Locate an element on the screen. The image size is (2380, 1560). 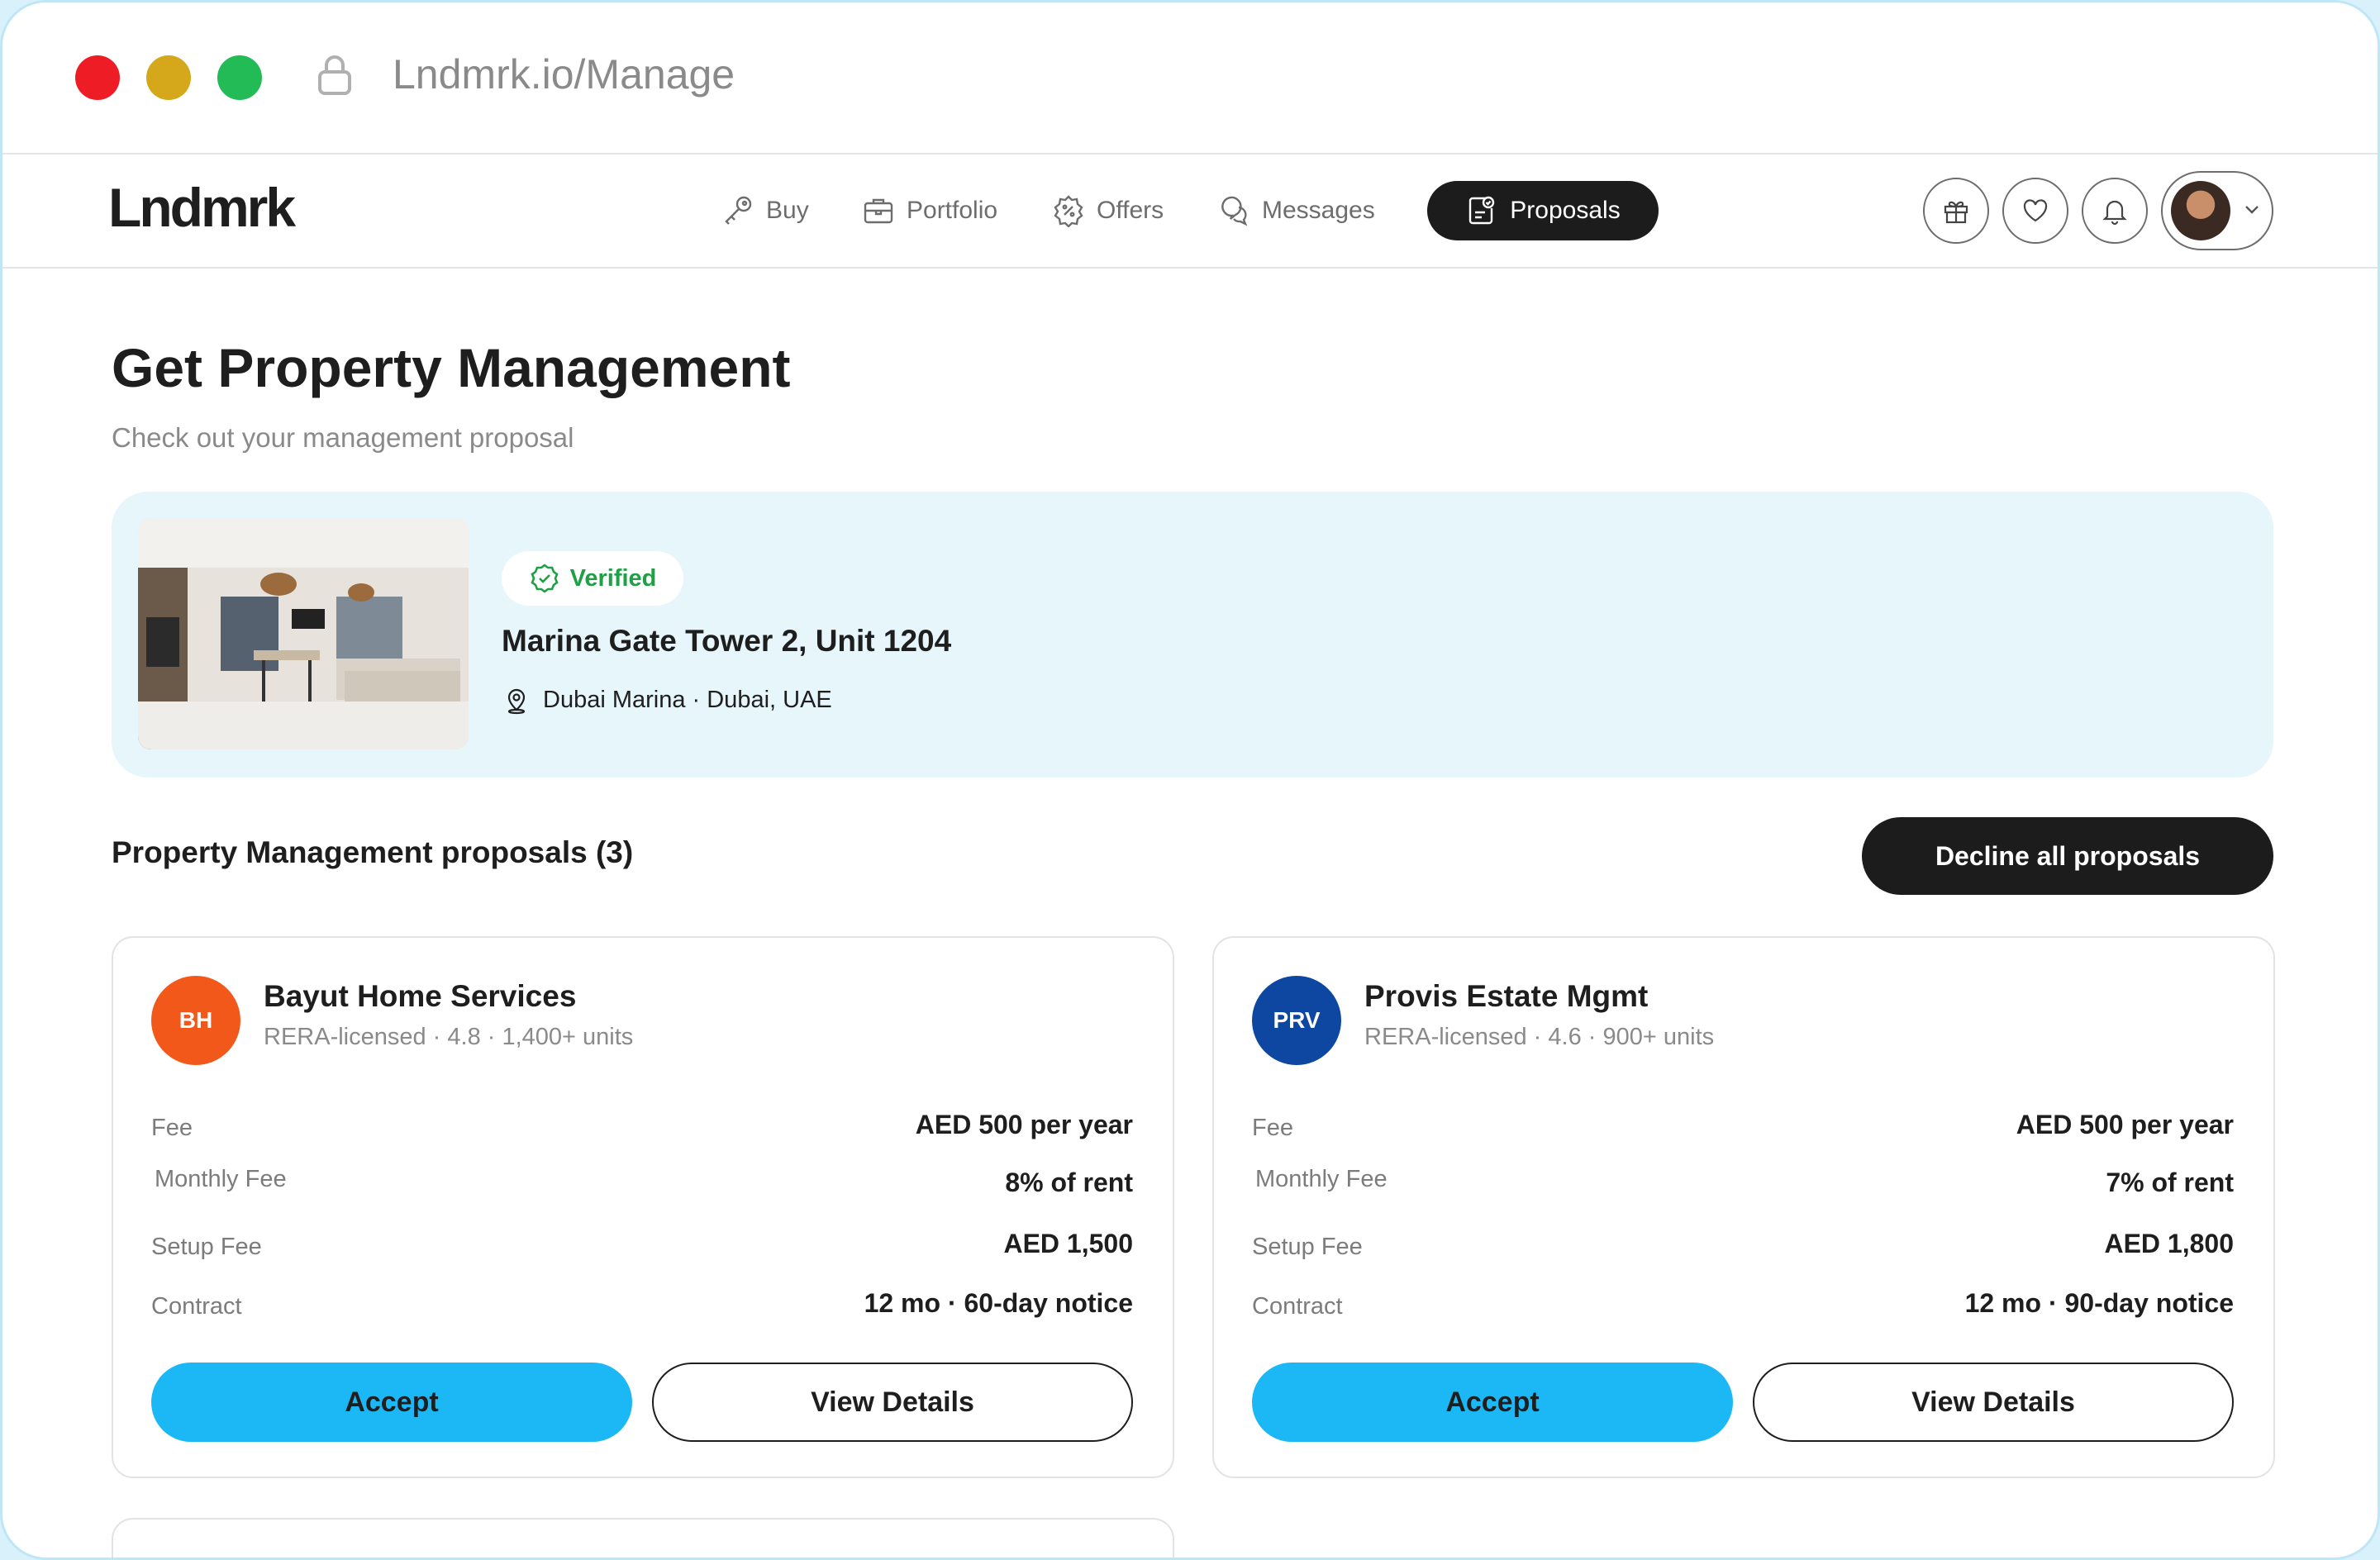
notifications-button is located at coordinates (2115, 211).